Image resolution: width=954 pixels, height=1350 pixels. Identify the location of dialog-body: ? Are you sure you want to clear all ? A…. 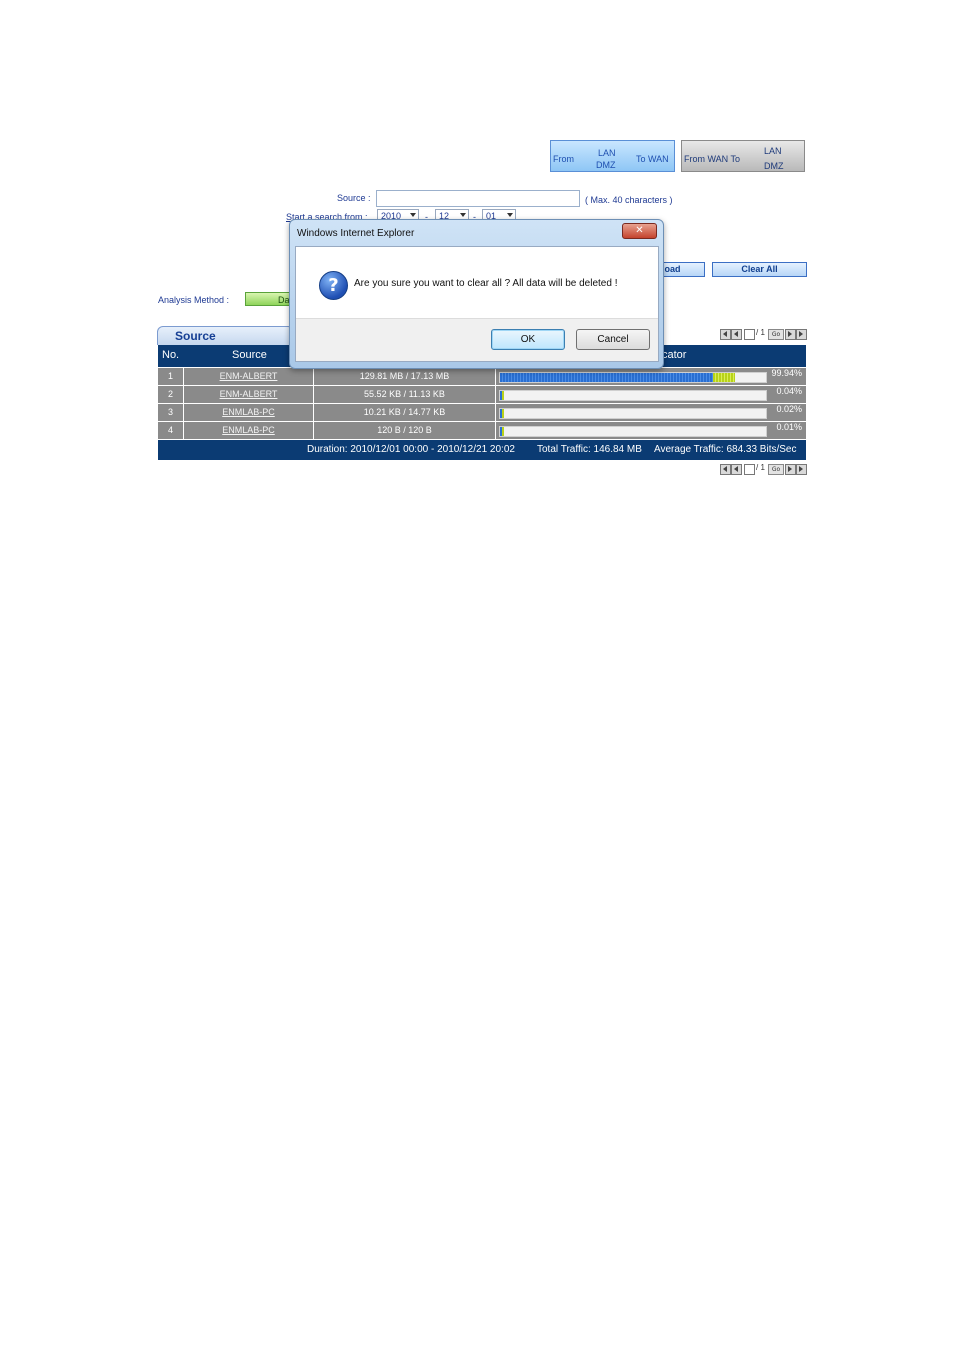
(477, 304).